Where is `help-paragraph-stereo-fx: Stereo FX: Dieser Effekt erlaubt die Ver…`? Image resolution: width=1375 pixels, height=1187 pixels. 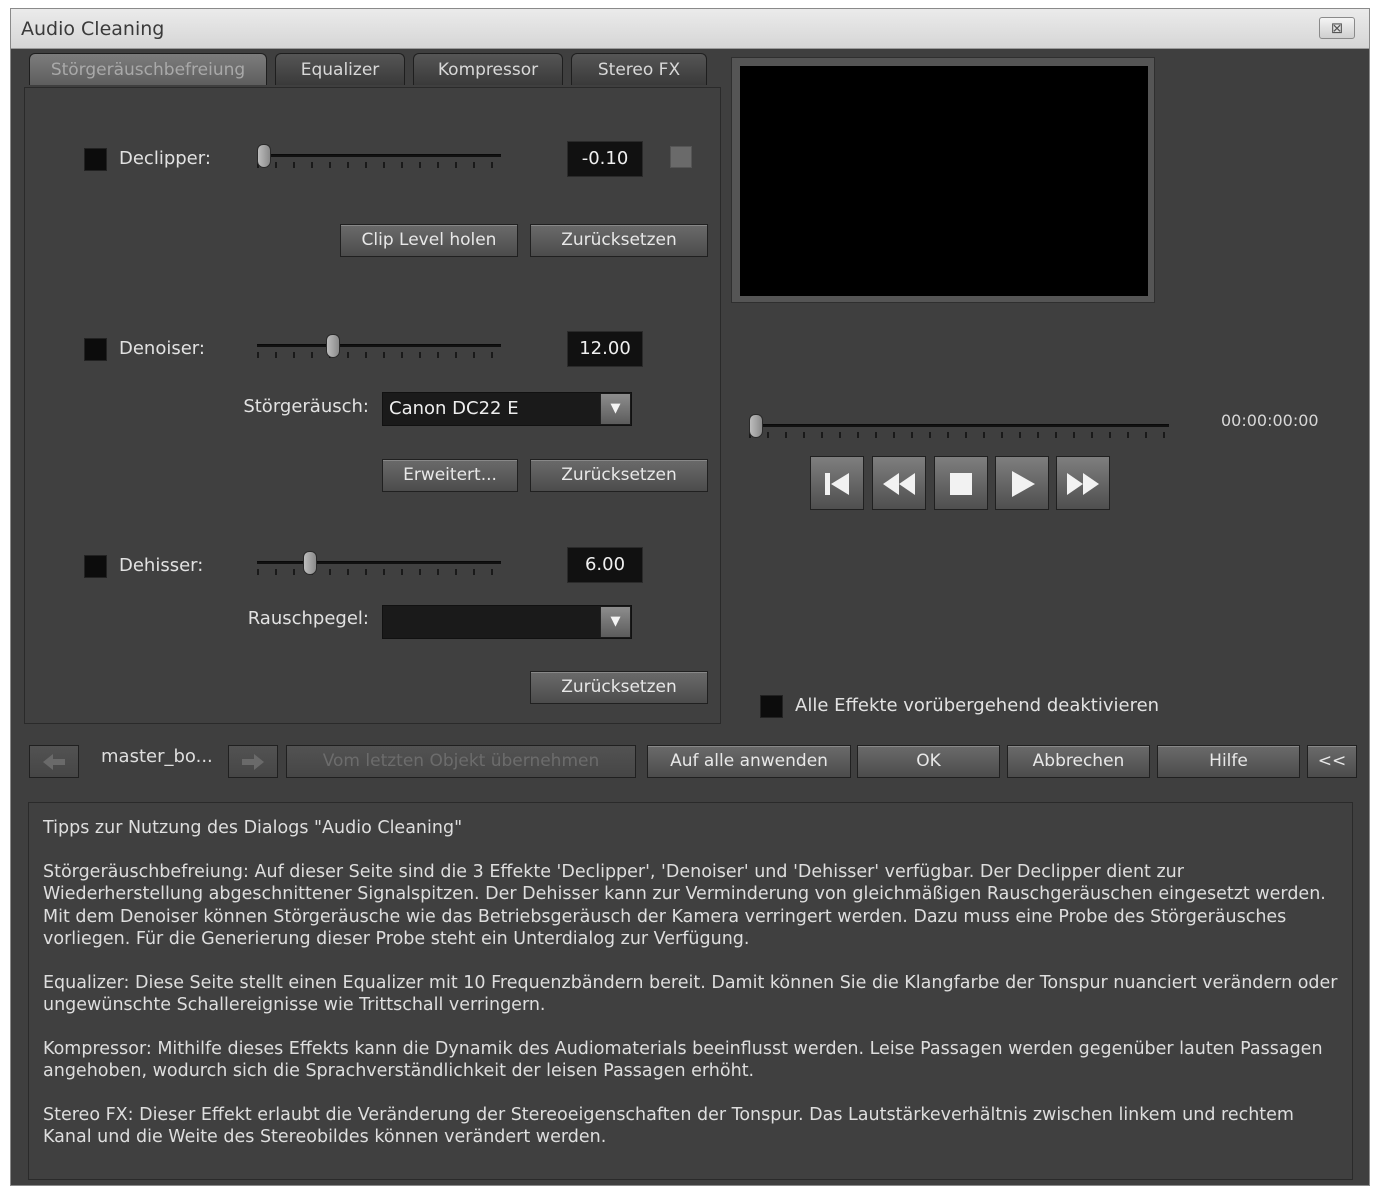 help-paragraph-stereo-fx: Stereo FX: Dieser Effekt erlaubt die Ver… is located at coordinates (668, 1126).